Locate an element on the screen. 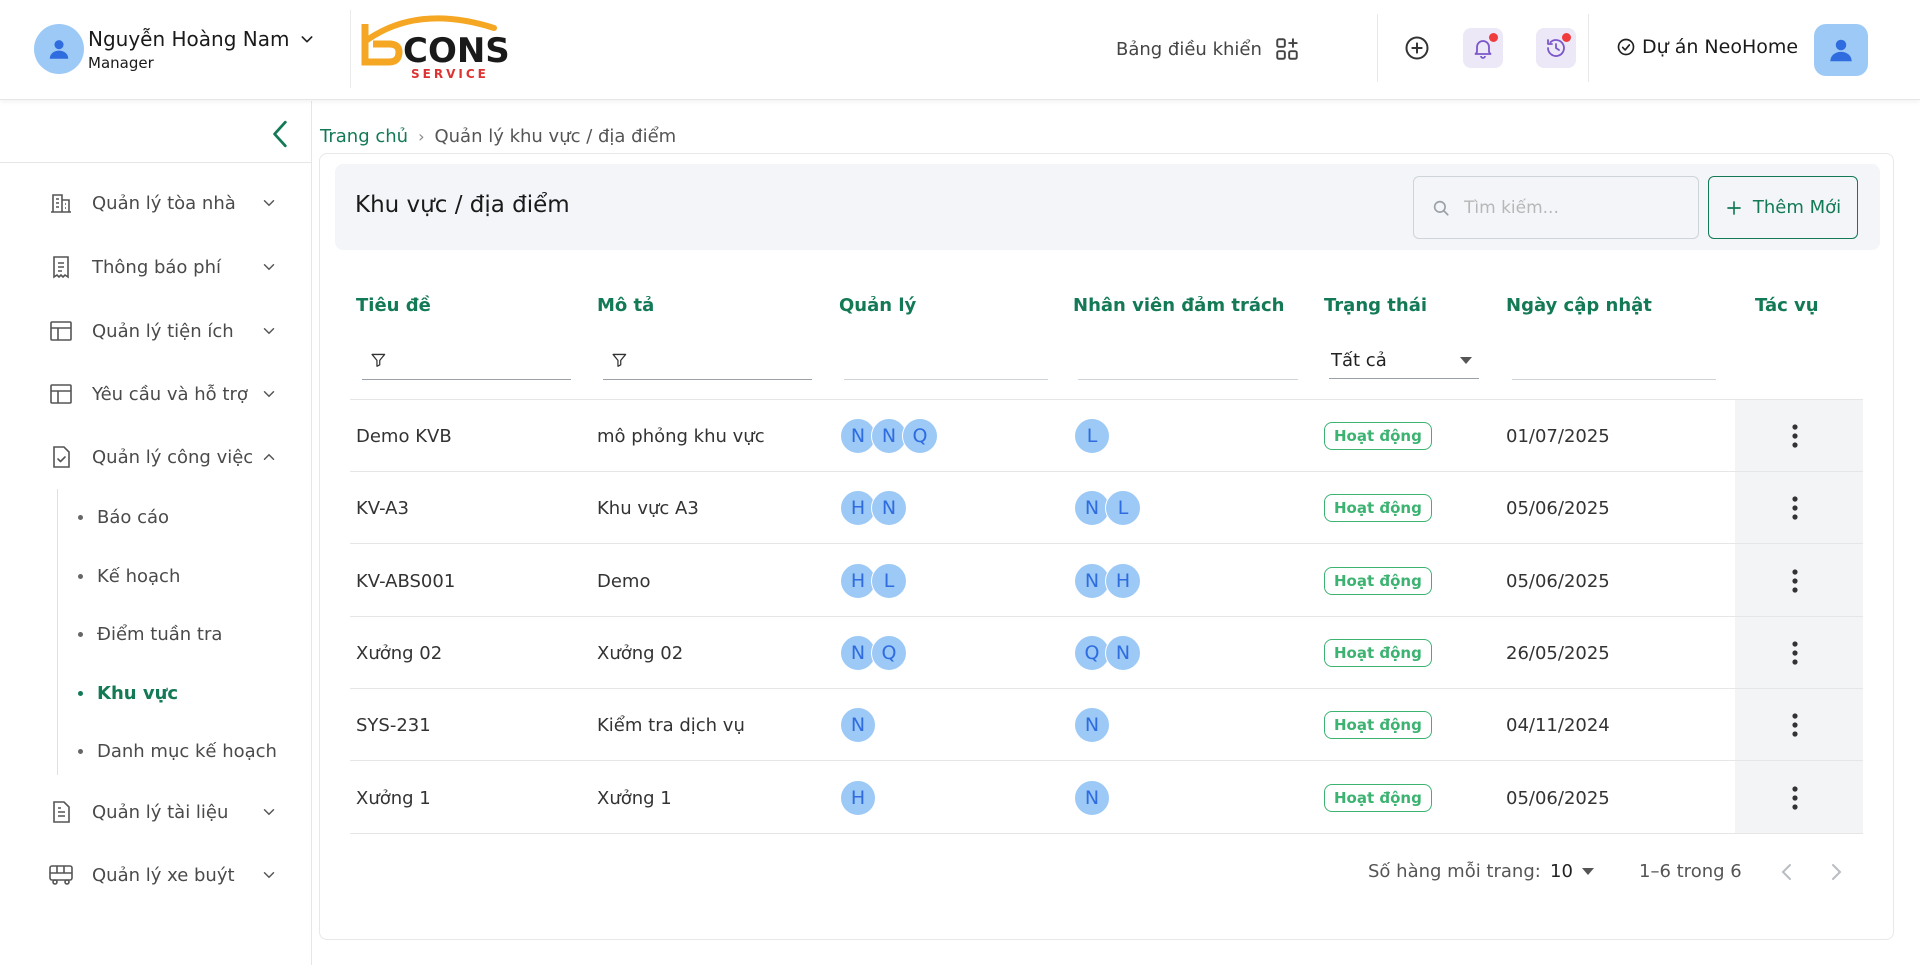 This screenshot has height=965, width=1920. sidebar-item-work: Quản lý công việc is located at coordinates (163, 457).